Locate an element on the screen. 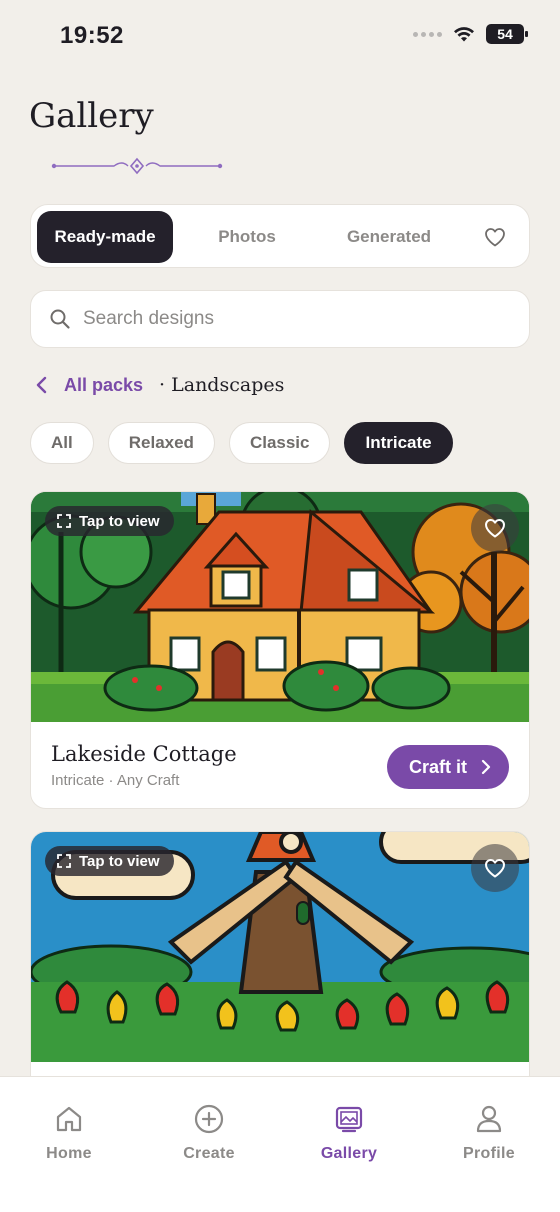 Image resolution: width=560 pixels, height=1212 pixels. search-input is located at coordinates (280, 319).